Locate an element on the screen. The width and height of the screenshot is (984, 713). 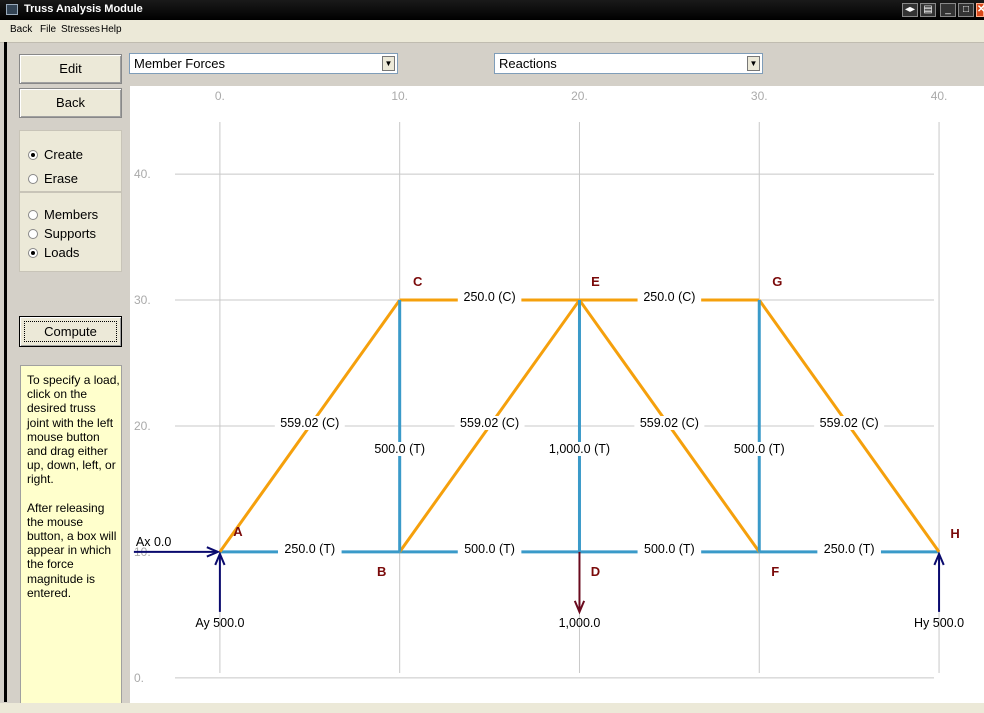
menu-file: File is located at coordinates (48, 29).